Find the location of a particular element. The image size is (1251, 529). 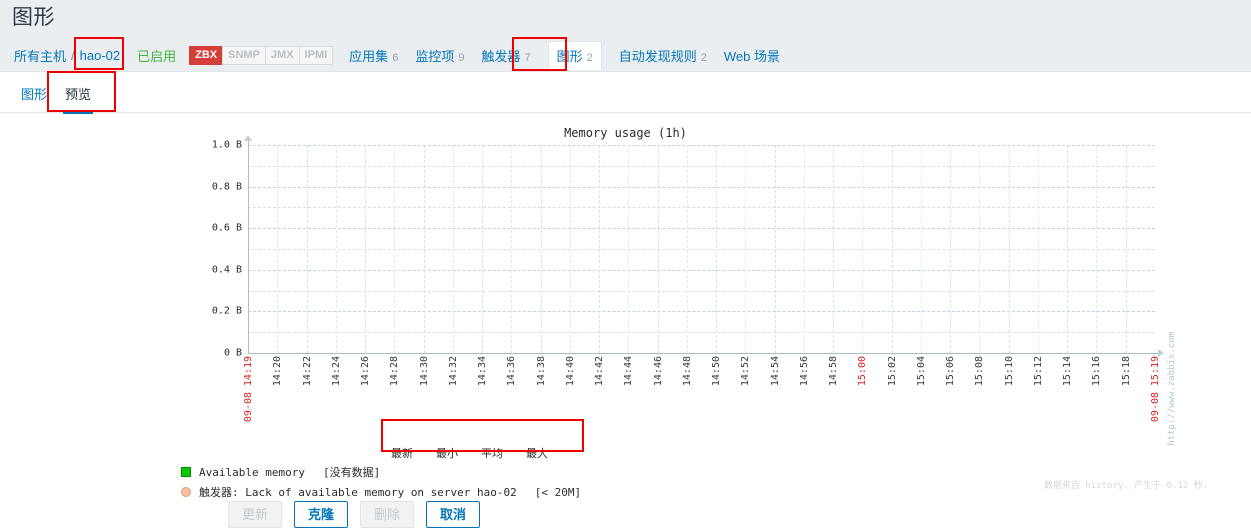

y-axis-line is located at coordinates (248, 247).